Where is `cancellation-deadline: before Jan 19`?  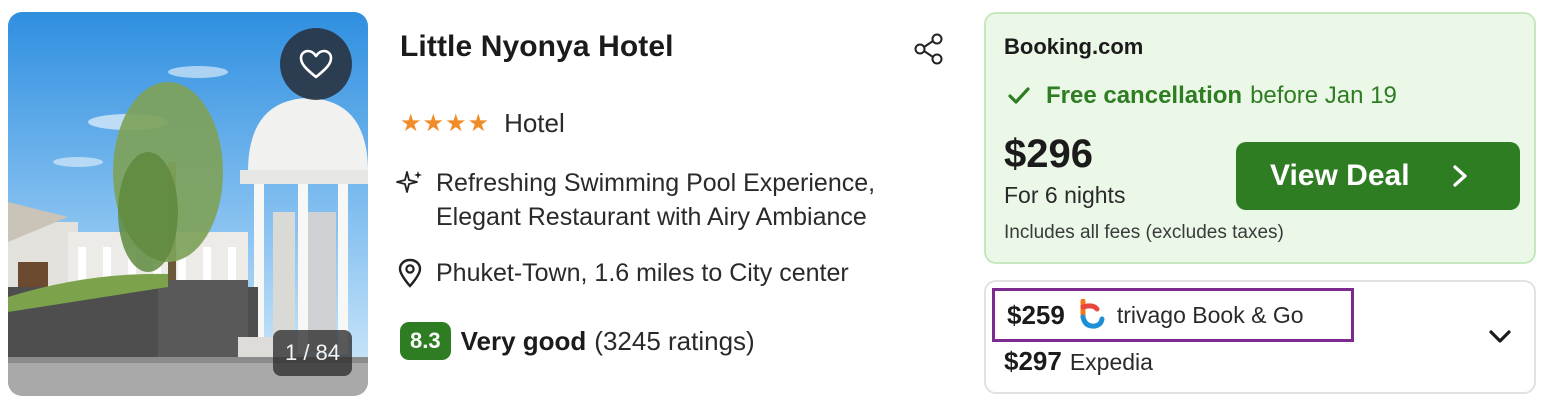 cancellation-deadline: before Jan 19 is located at coordinates (1323, 95).